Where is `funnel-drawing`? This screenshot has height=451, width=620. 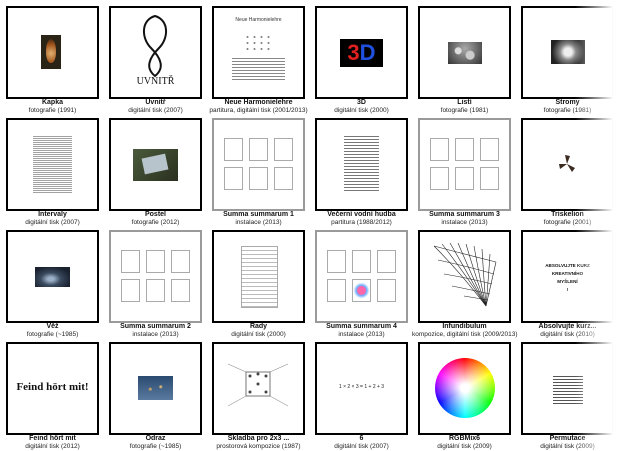 funnel-drawing is located at coordinates (465, 274).